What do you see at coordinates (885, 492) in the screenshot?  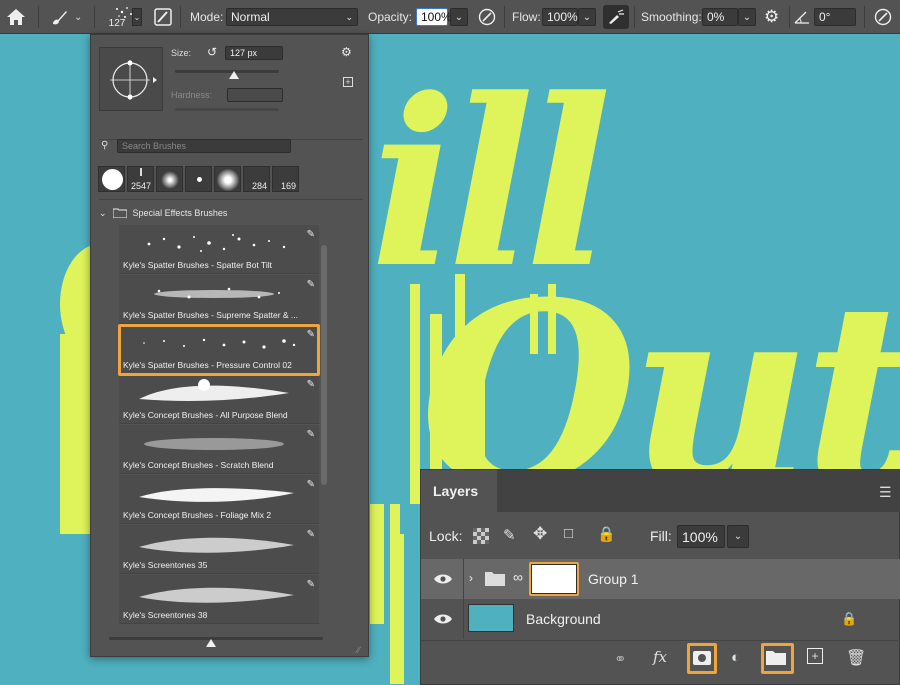 I see `panel-menu-icon: ☰` at bounding box center [885, 492].